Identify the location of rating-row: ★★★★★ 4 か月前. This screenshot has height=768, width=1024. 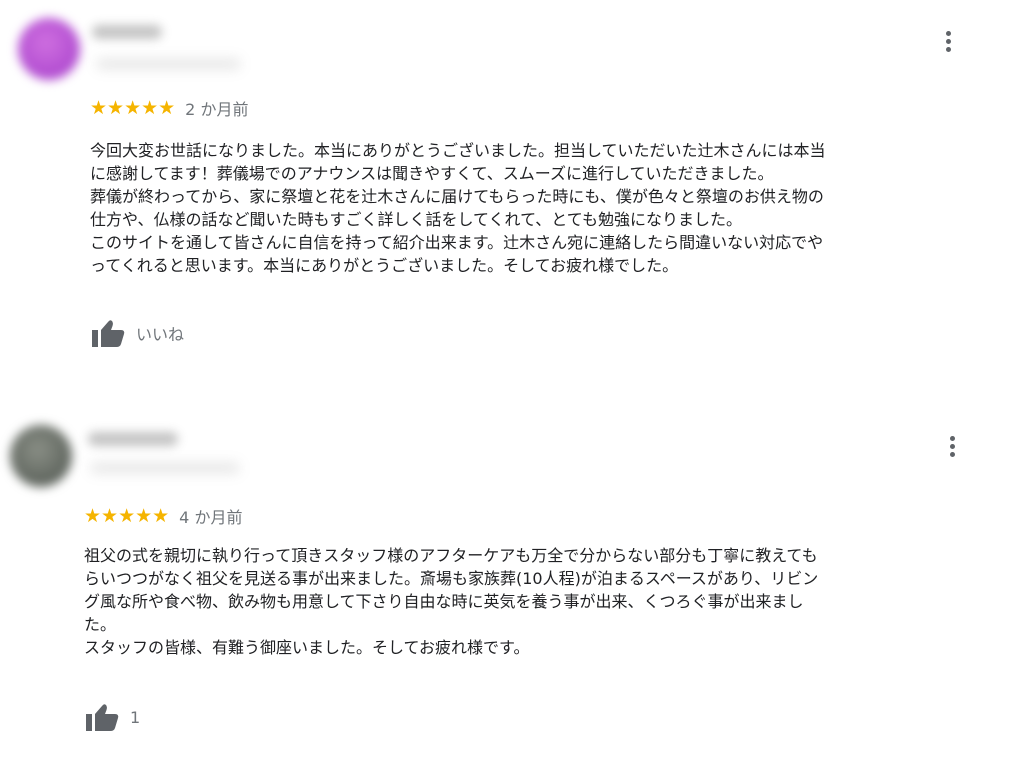
(163, 516).